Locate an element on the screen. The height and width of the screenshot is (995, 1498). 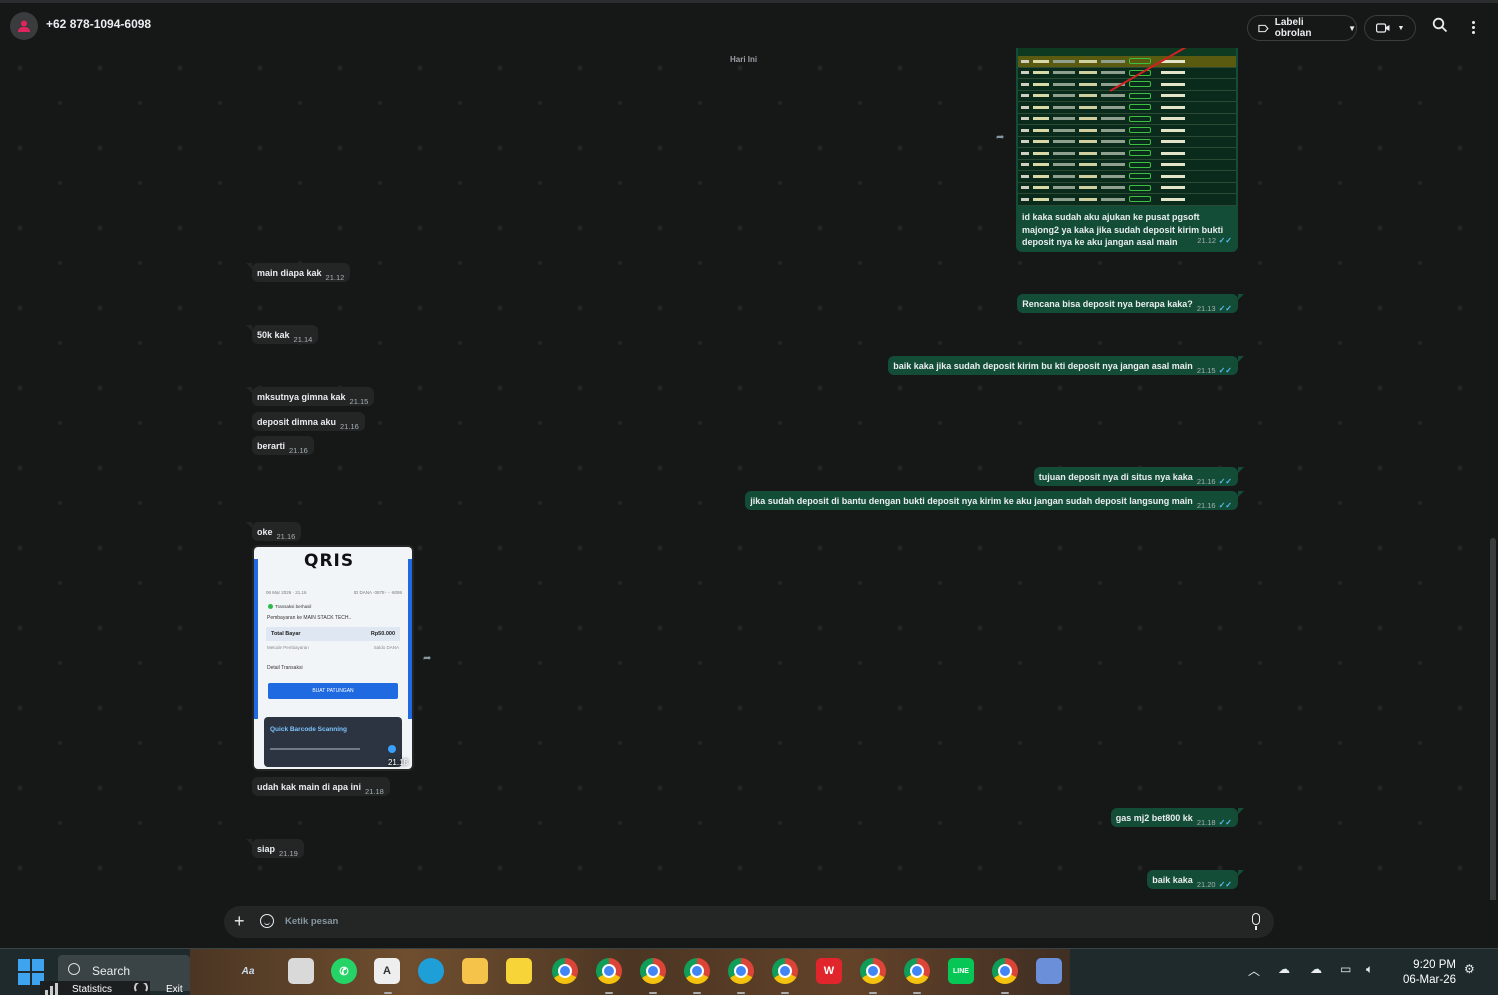
bar-chart-icon is located at coordinates (51, 989).